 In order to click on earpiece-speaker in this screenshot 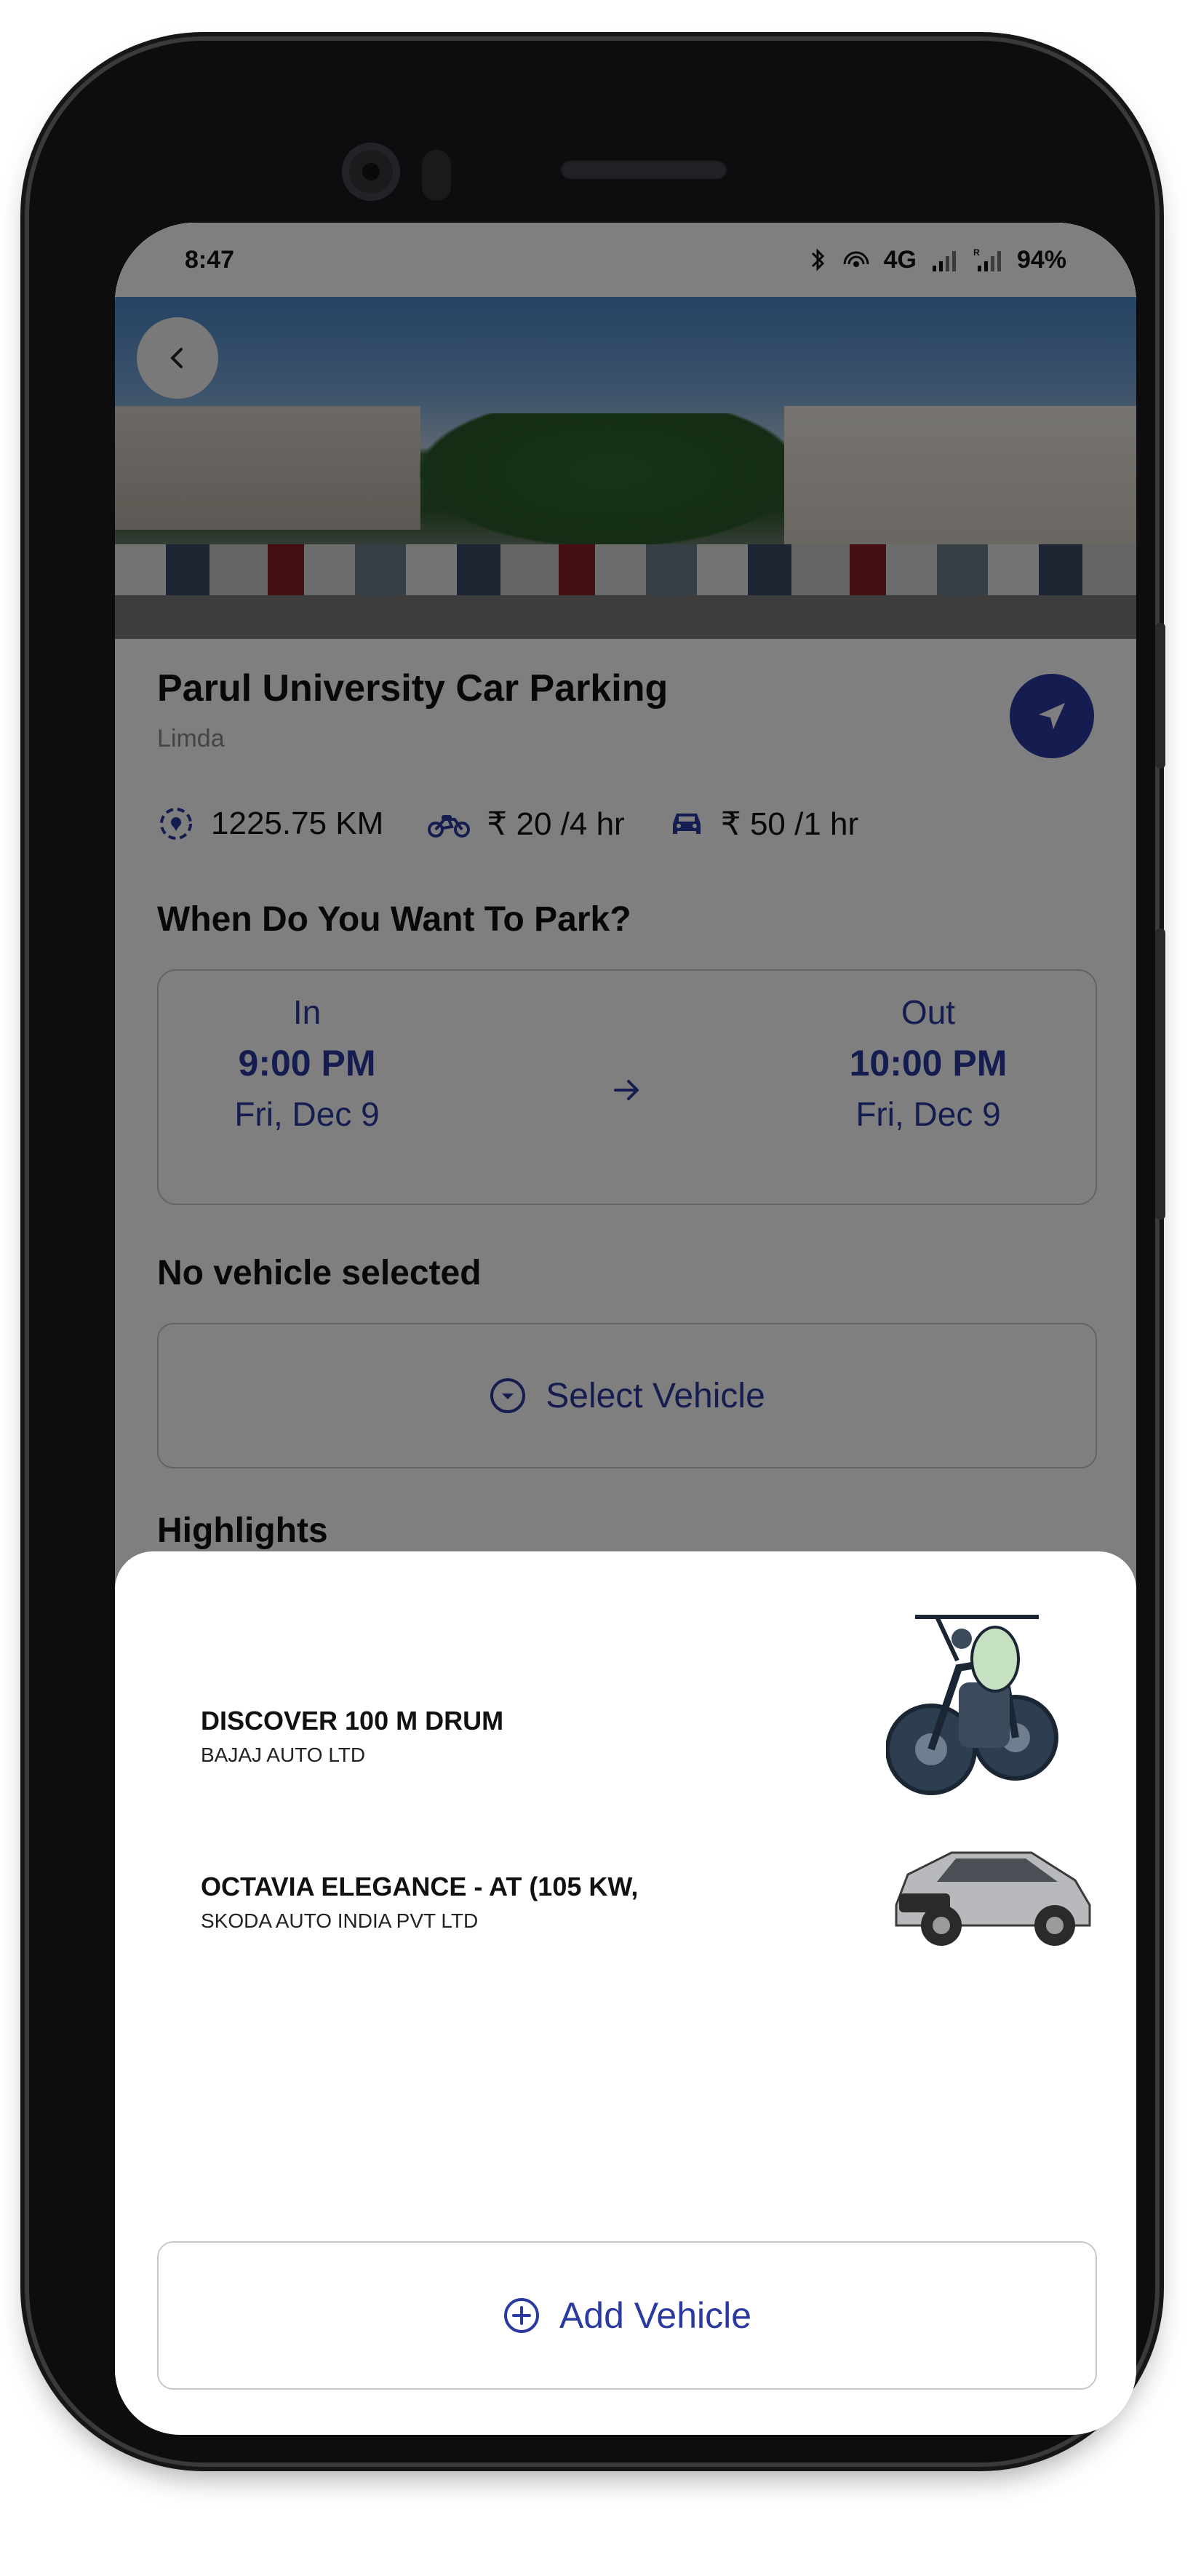, I will do `click(643, 169)`.